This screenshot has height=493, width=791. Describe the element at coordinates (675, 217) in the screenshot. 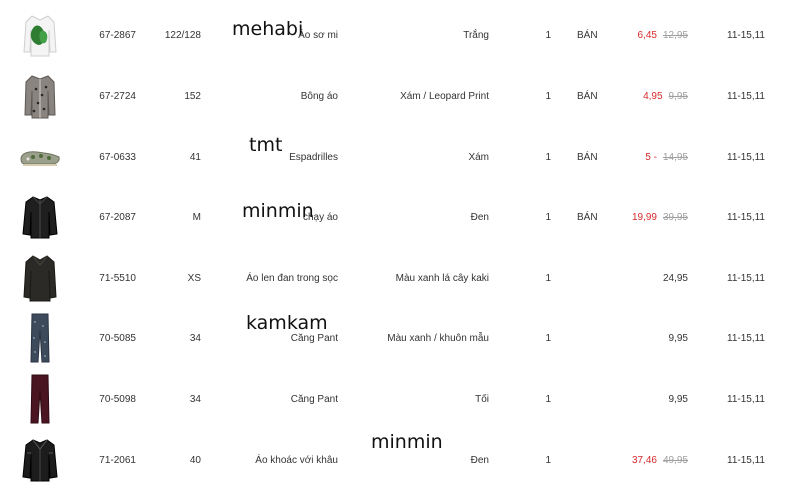

I see `original-price: 39,95` at that location.